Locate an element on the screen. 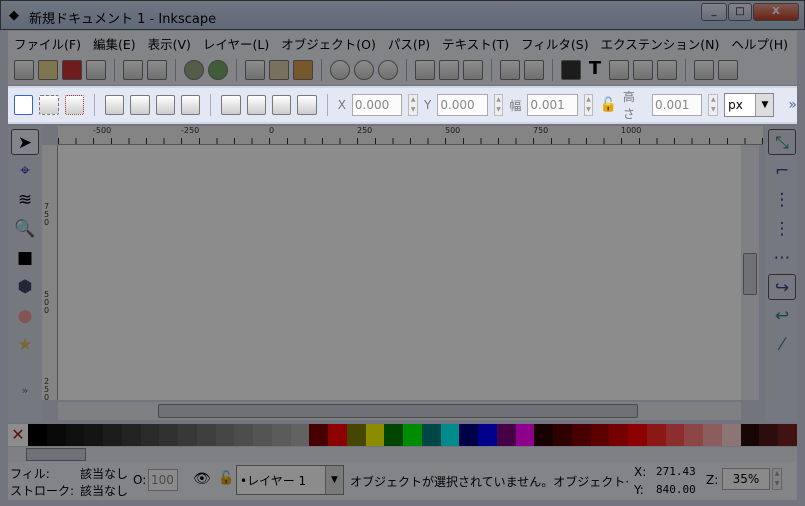 This screenshot has width=805, height=506. y-spinner: ▲ ▼ is located at coordinates (498, 105).